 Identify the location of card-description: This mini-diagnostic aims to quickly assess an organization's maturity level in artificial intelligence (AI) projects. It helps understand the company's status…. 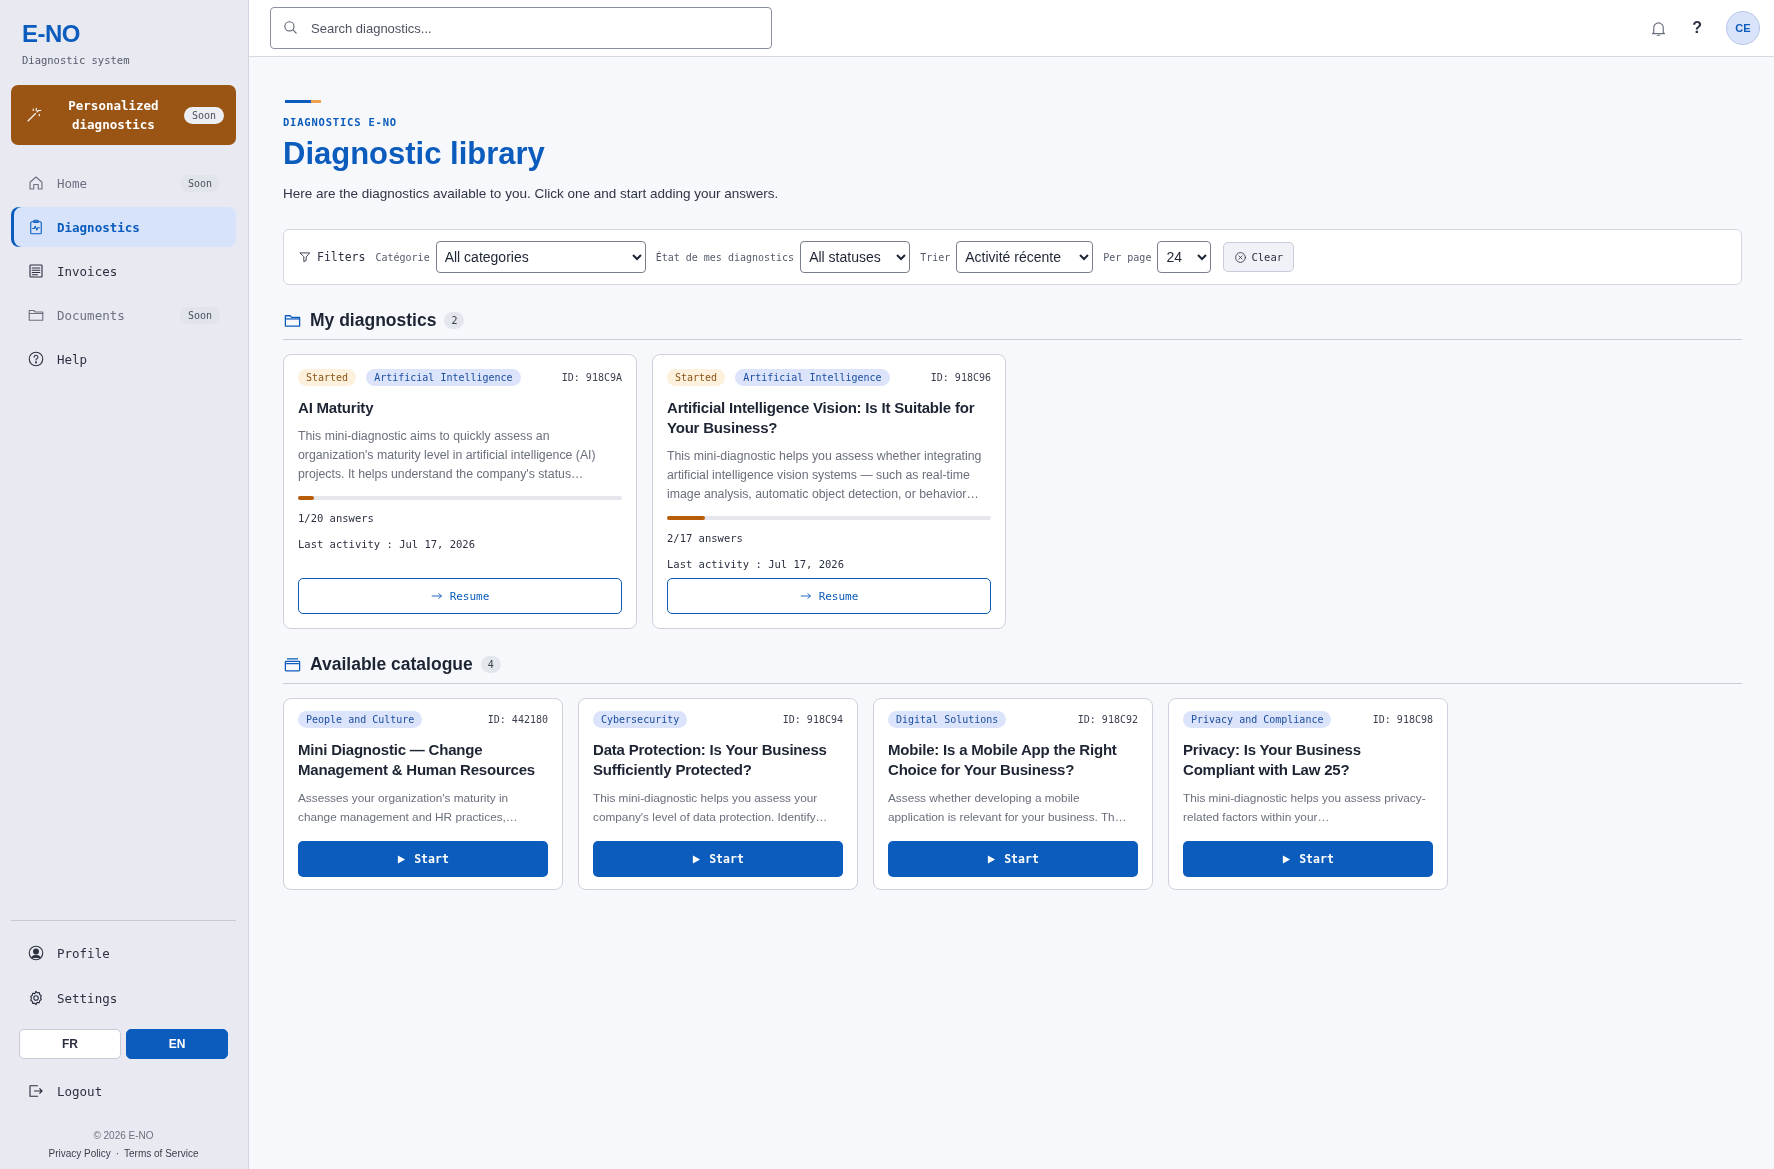
(447, 455).